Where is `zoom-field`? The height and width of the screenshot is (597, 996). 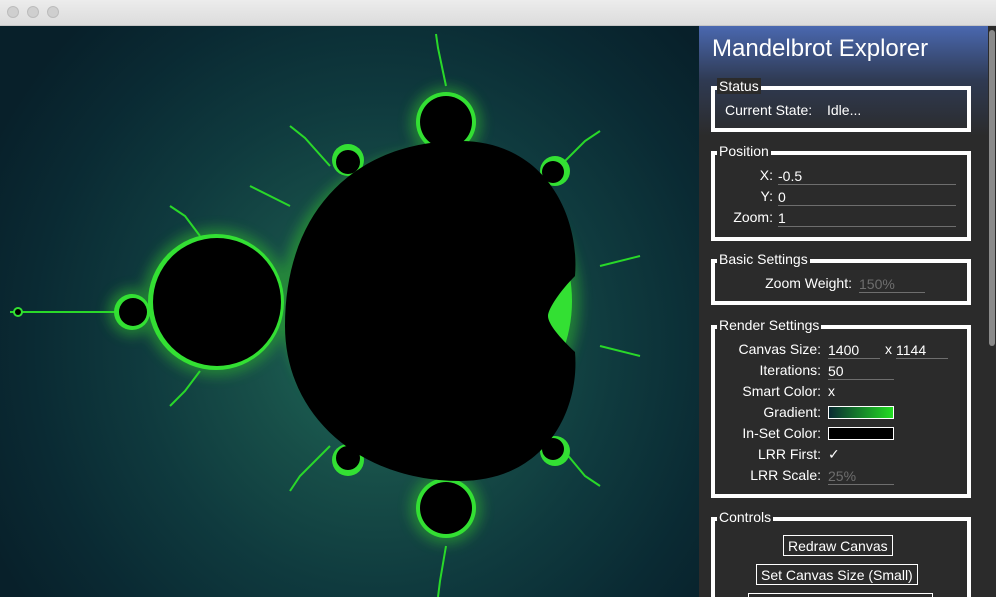
zoom-field is located at coordinates (867, 218).